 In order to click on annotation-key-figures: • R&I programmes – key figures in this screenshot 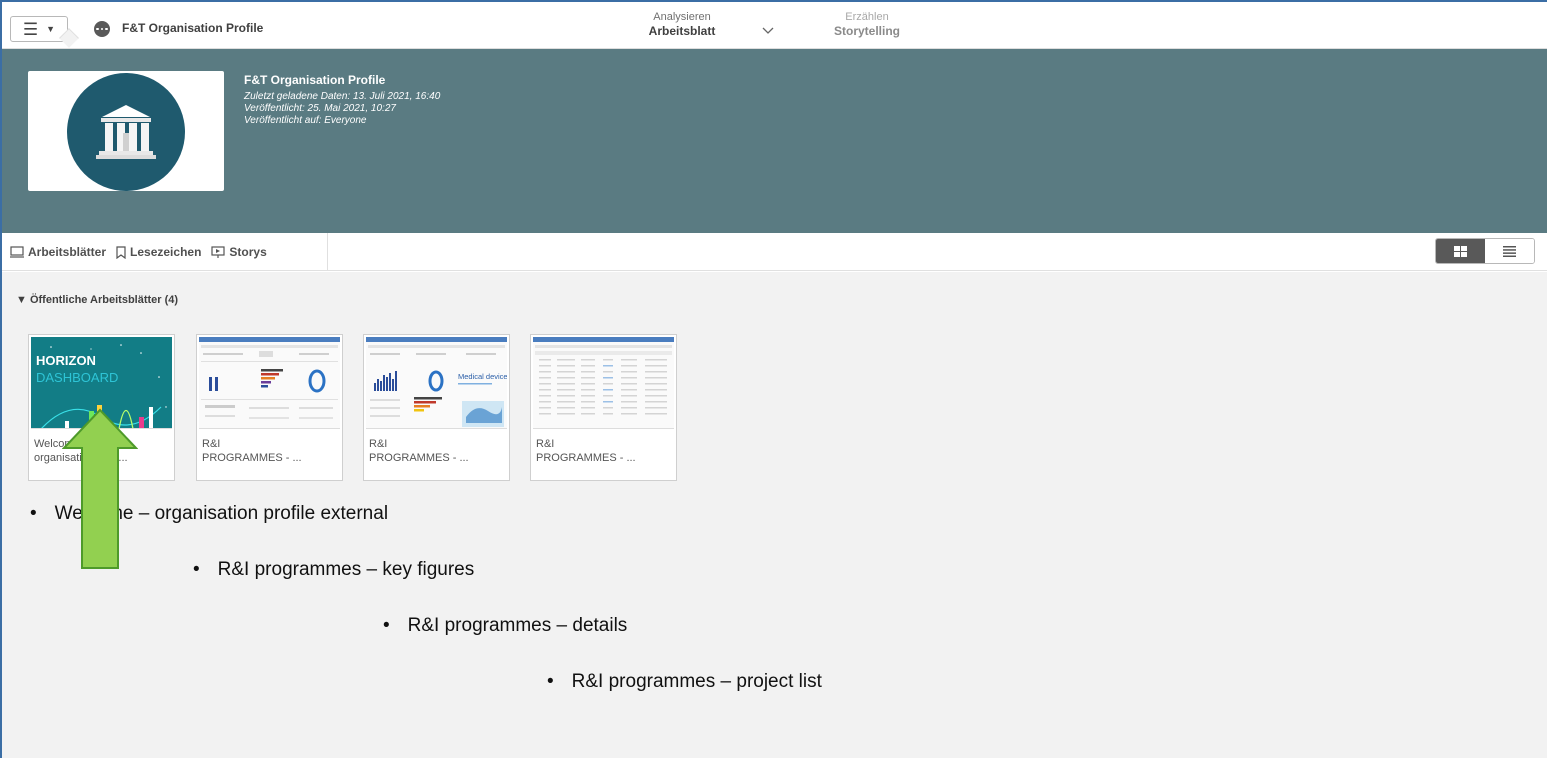, I will do `click(334, 569)`.